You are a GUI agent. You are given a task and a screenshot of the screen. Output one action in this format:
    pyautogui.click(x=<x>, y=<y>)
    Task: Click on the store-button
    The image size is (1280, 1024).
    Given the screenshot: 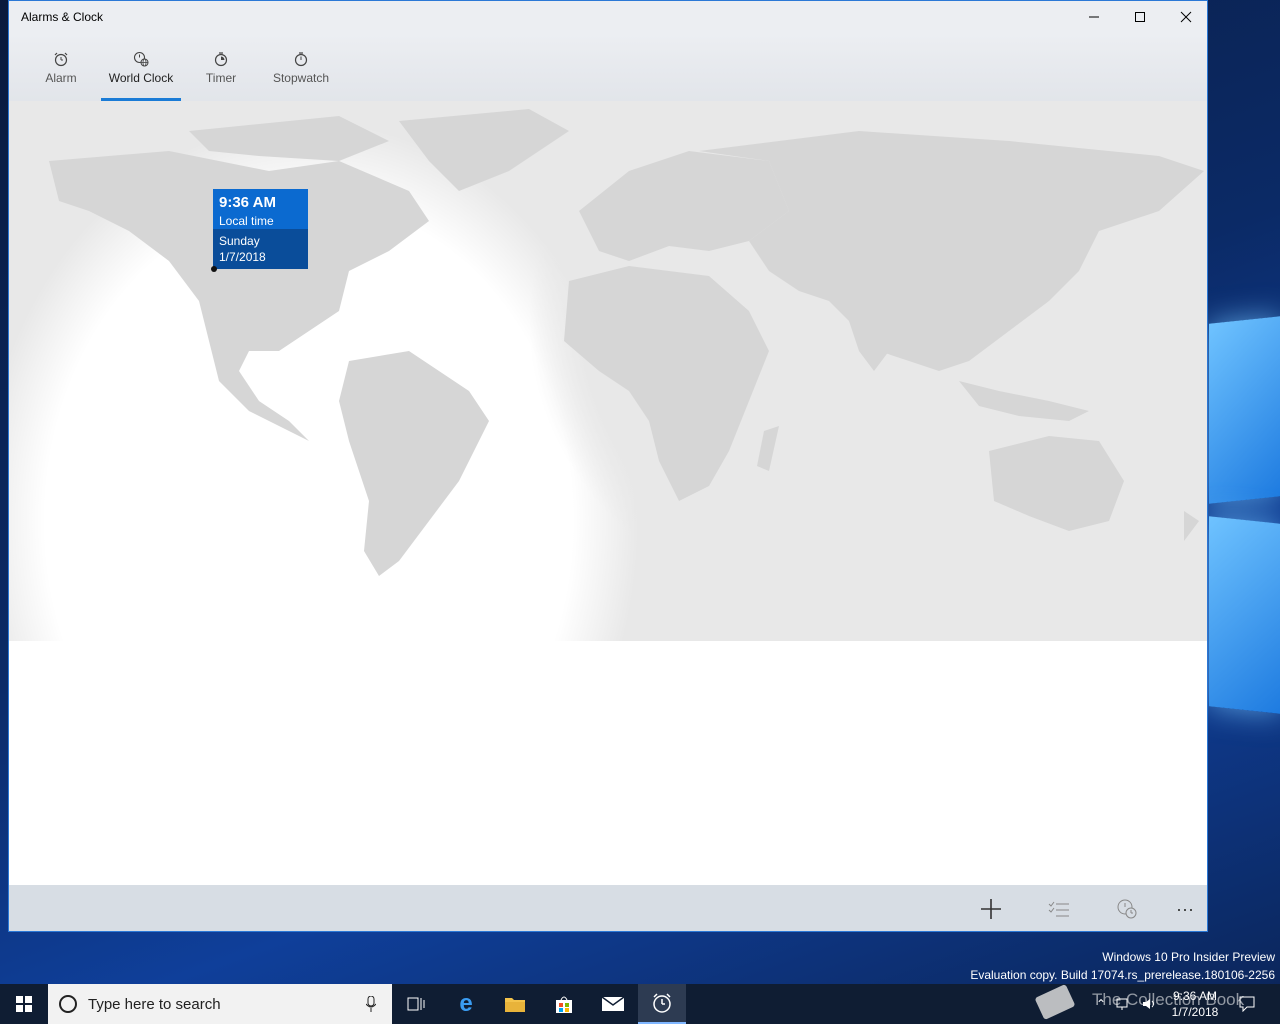 What is the action you would take?
    pyautogui.click(x=564, y=1004)
    